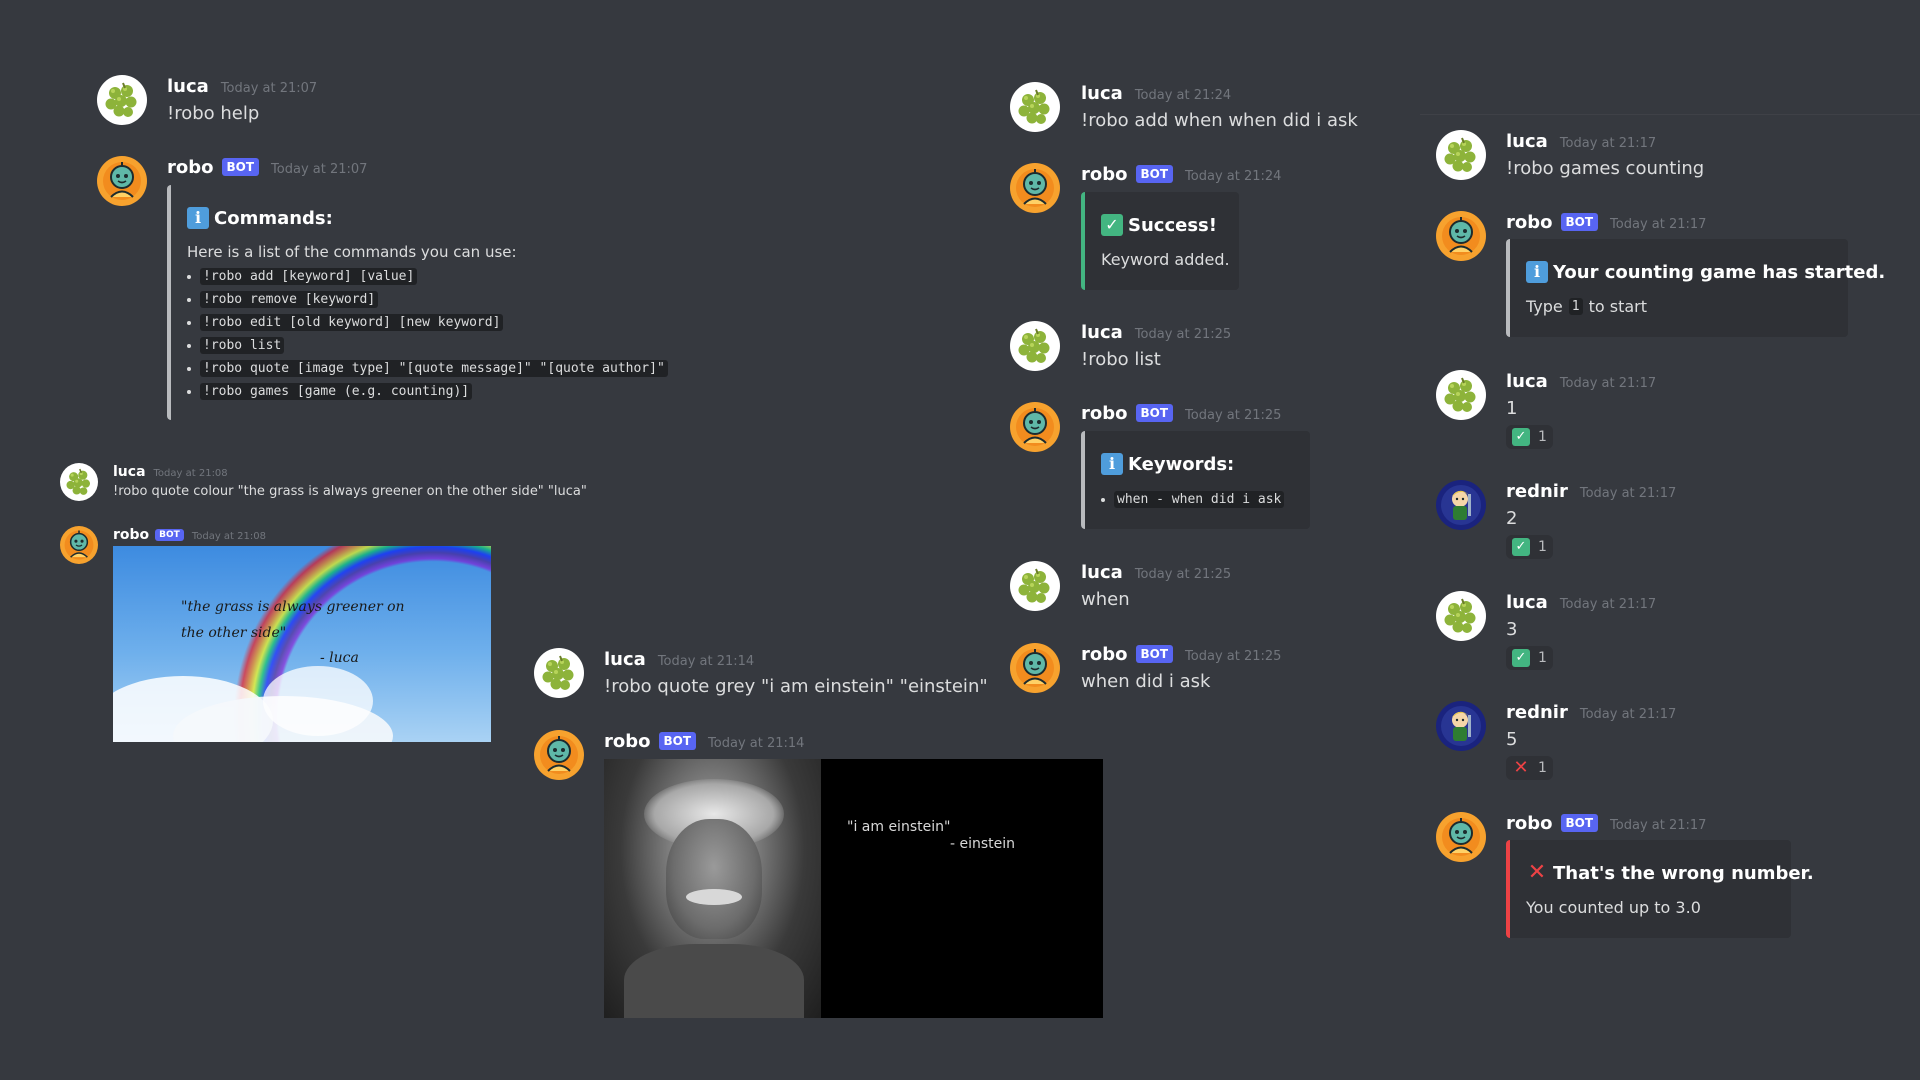  Describe the element at coordinates (712, 888) in the screenshot. I see `portrait-photo` at that location.